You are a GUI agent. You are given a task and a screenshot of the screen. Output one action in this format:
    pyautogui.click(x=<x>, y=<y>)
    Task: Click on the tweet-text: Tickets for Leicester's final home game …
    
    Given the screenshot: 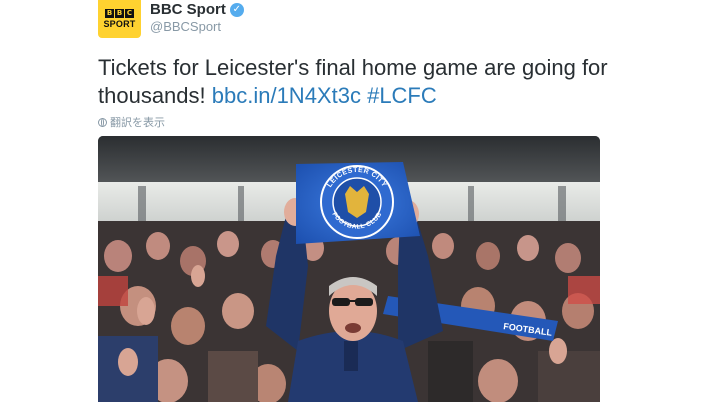 What is the action you would take?
    pyautogui.click(x=358, y=82)
    